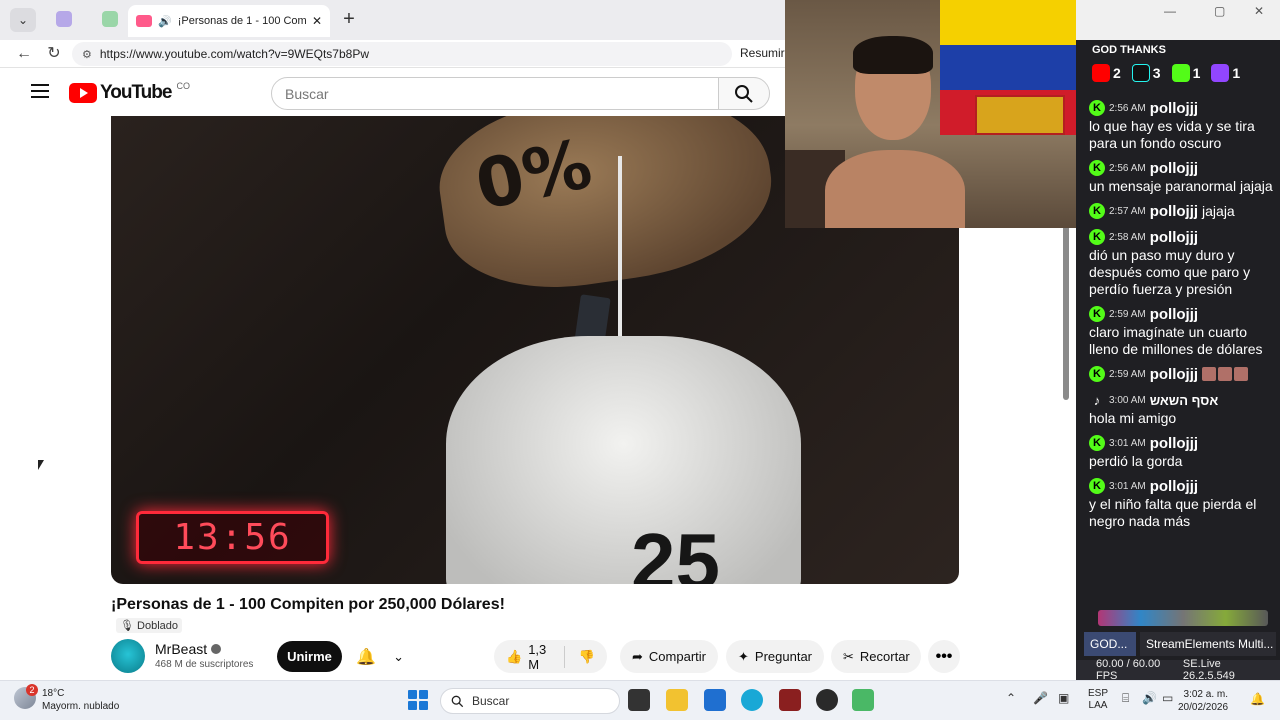 The image size is (1280, 720). I want to click on subscribe-button: Unirme, so click(309, 656).